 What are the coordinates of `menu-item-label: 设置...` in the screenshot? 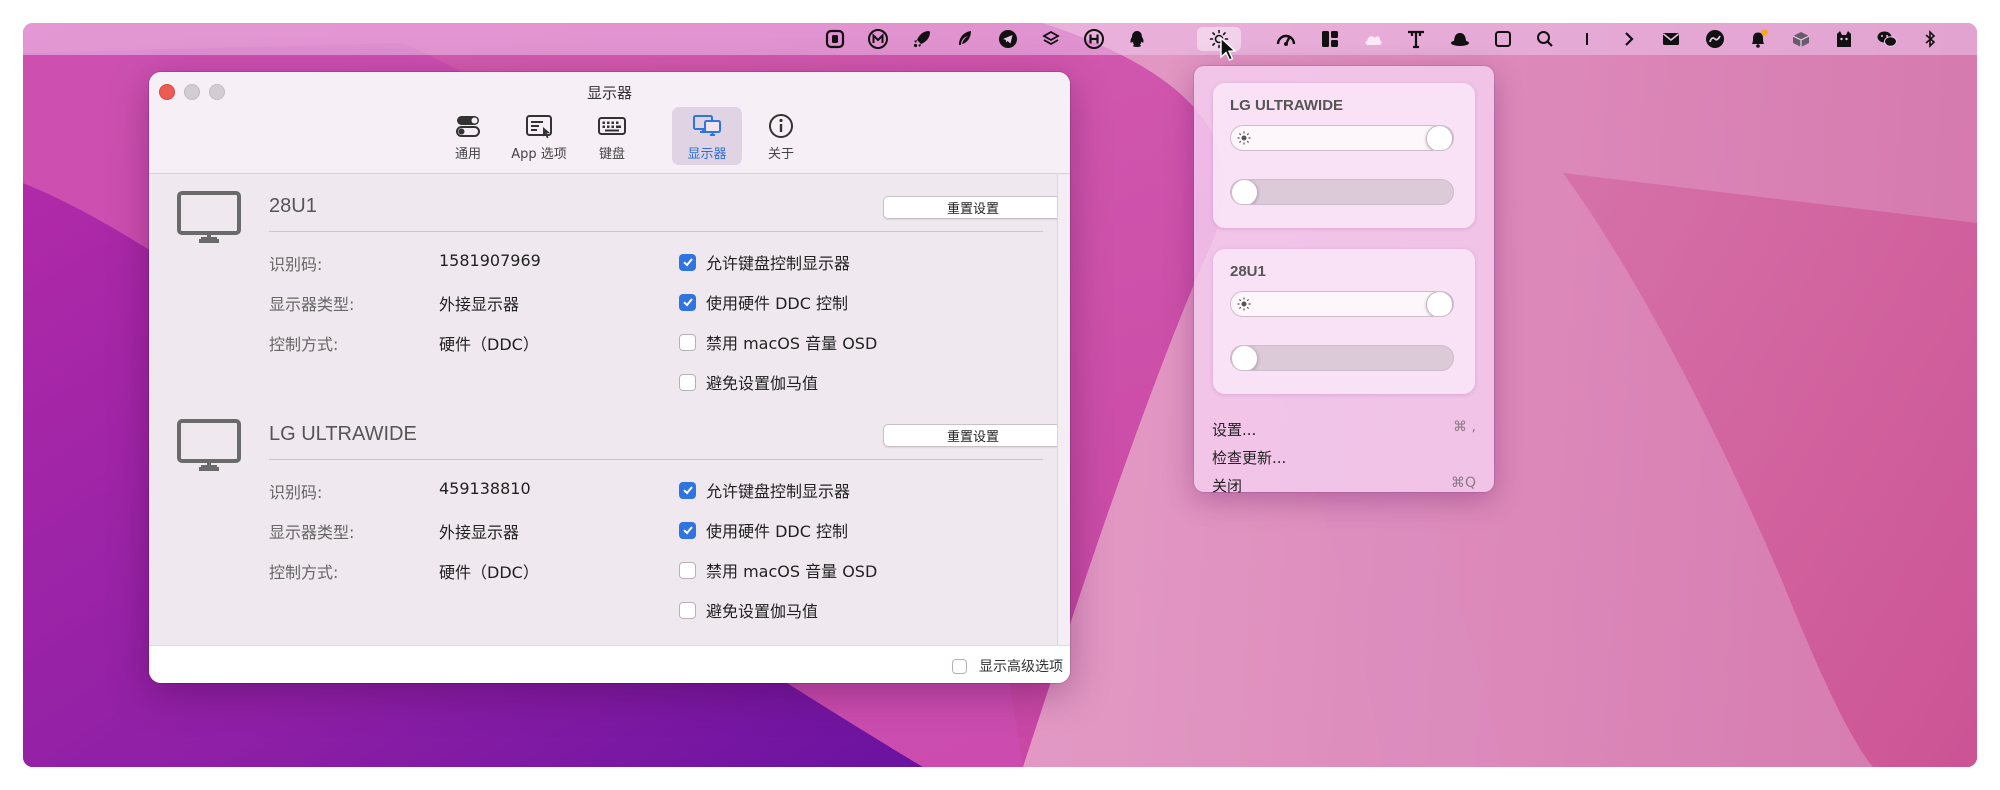 It's located at (1234, 430).